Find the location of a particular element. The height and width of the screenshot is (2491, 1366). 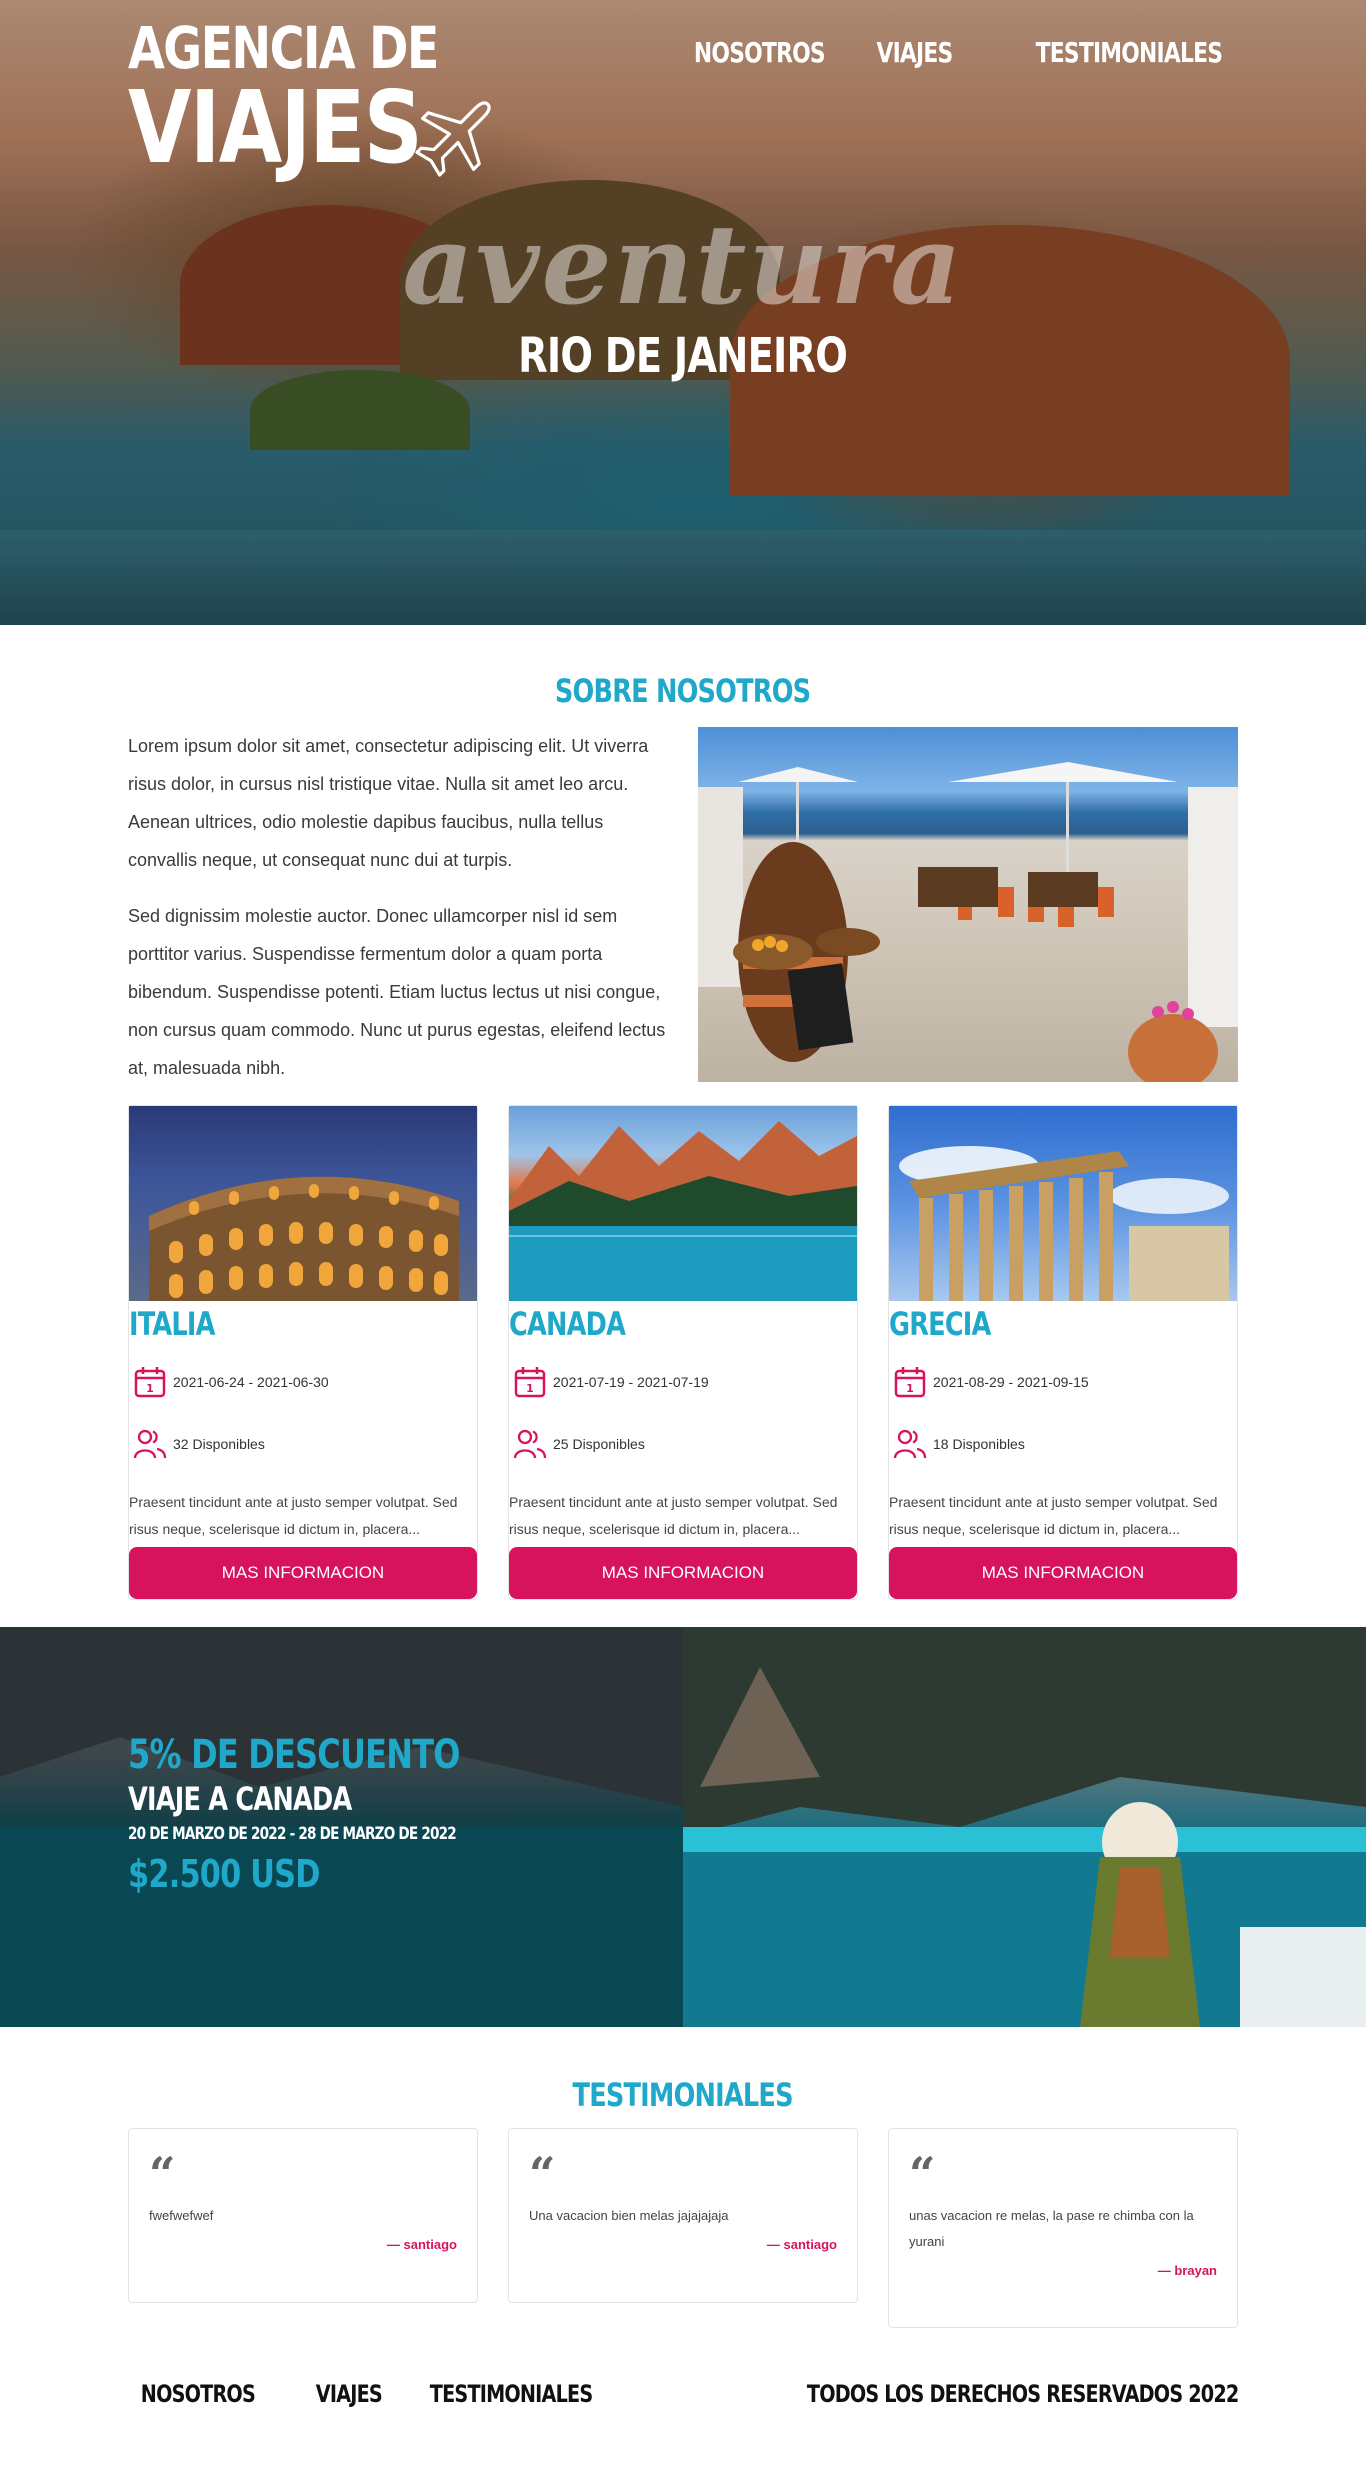

testimonials-title-label: TESTIMONIALES is located at coordinates (683, 2095).